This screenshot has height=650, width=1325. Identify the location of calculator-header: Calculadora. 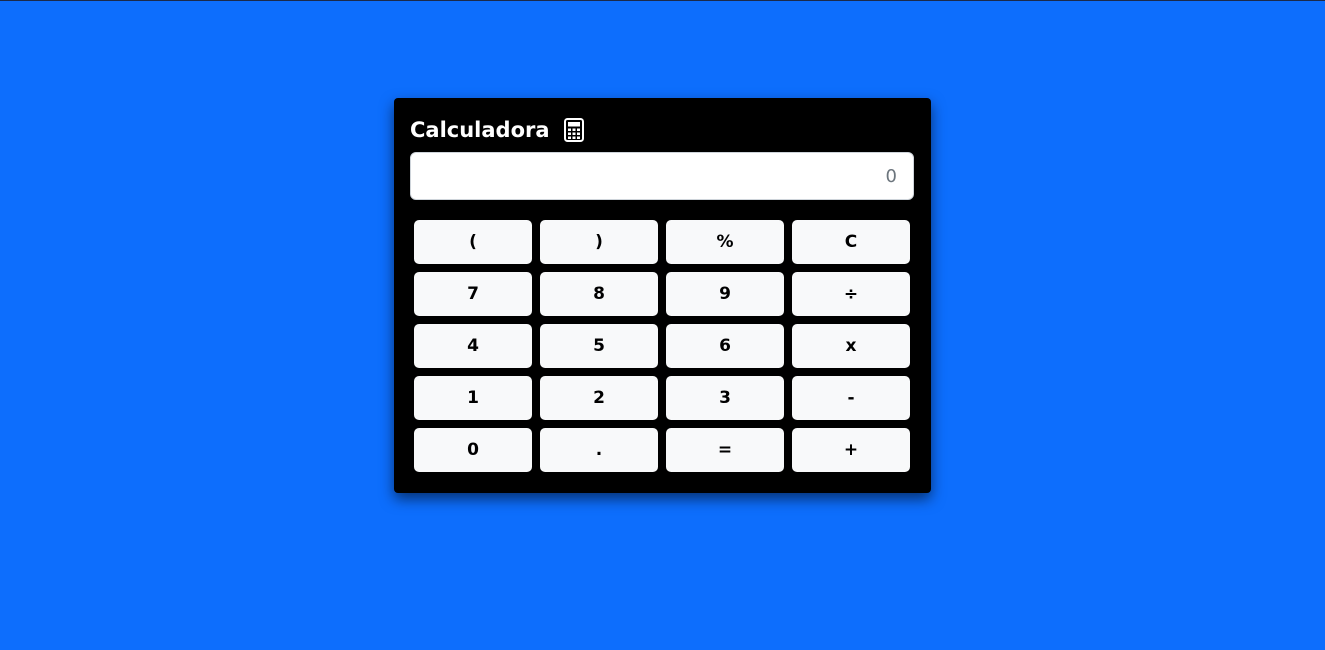
(497, 130).